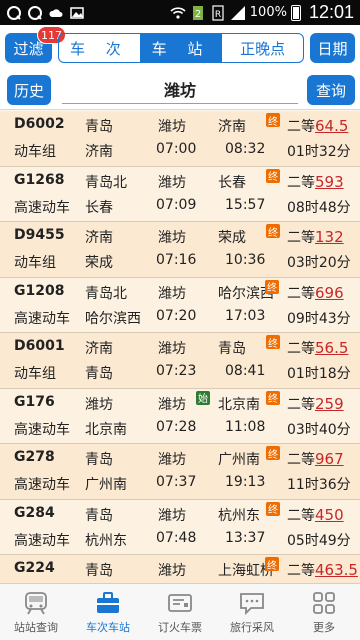 This screenshot has height=640, width=360. What do you see at coordinates (319, 152) in the screenshot?
I see `travel-duration: 01时32分` at bounding box center [319, 152].